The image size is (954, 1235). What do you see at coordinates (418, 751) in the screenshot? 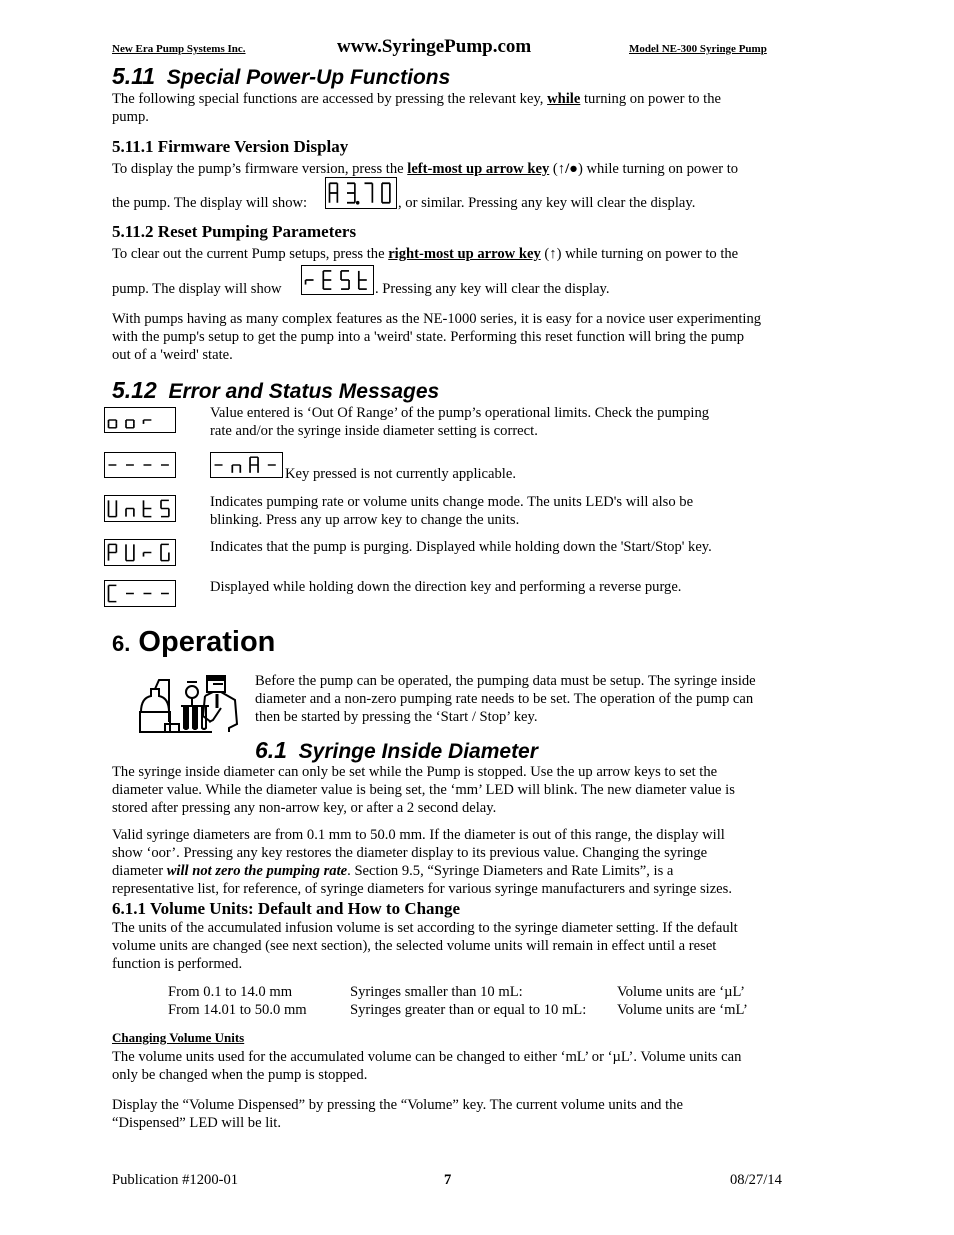
I see `section-title: Syringe Inside Diameter` at bounding box center [418, 751].